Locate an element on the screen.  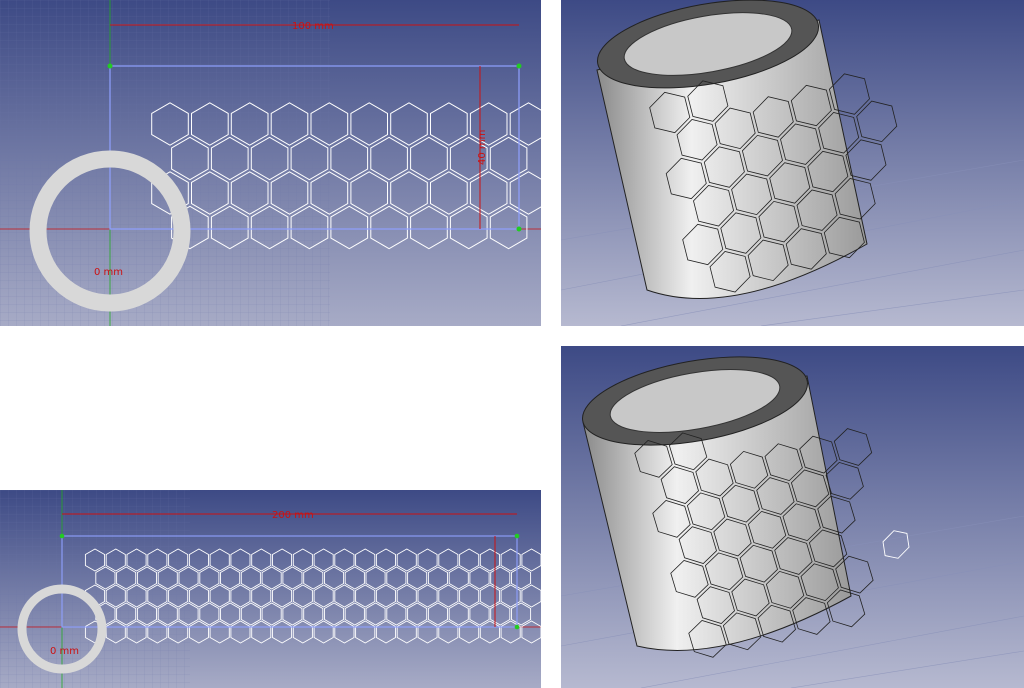
width-dimension-label: 100 mm is located at coordinates (313, 26).